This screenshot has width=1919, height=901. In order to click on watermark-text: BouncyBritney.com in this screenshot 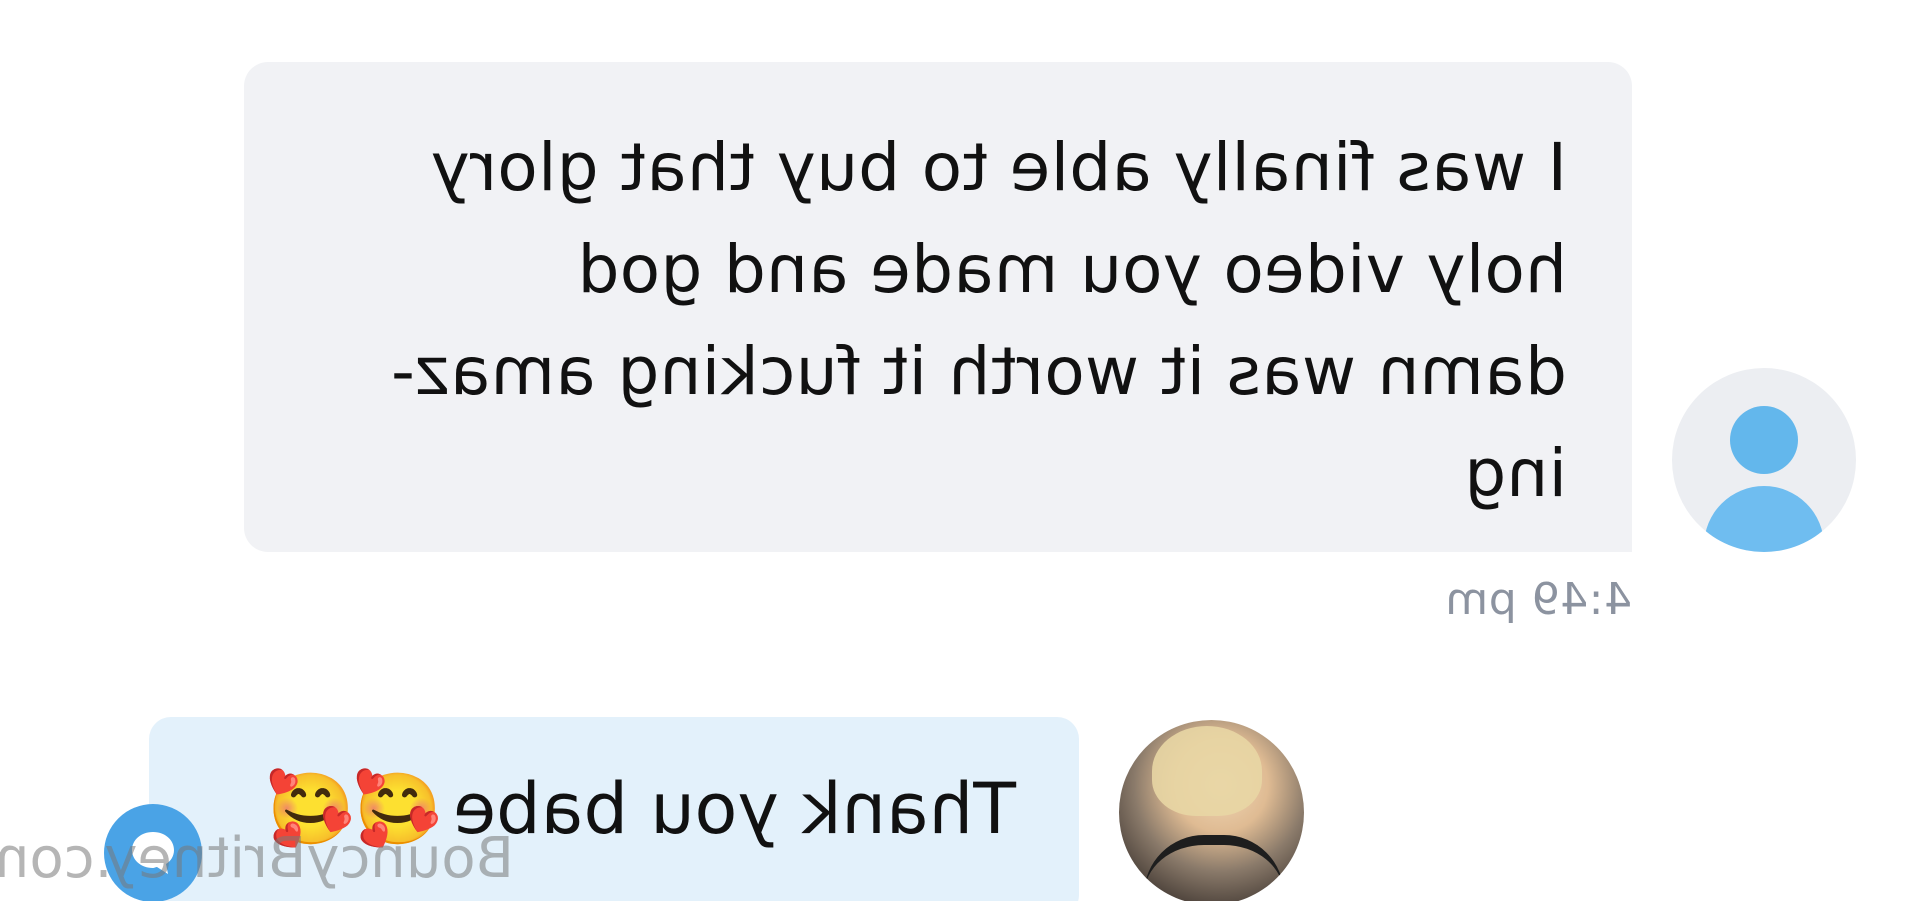, I will do `click(257, 858)`.